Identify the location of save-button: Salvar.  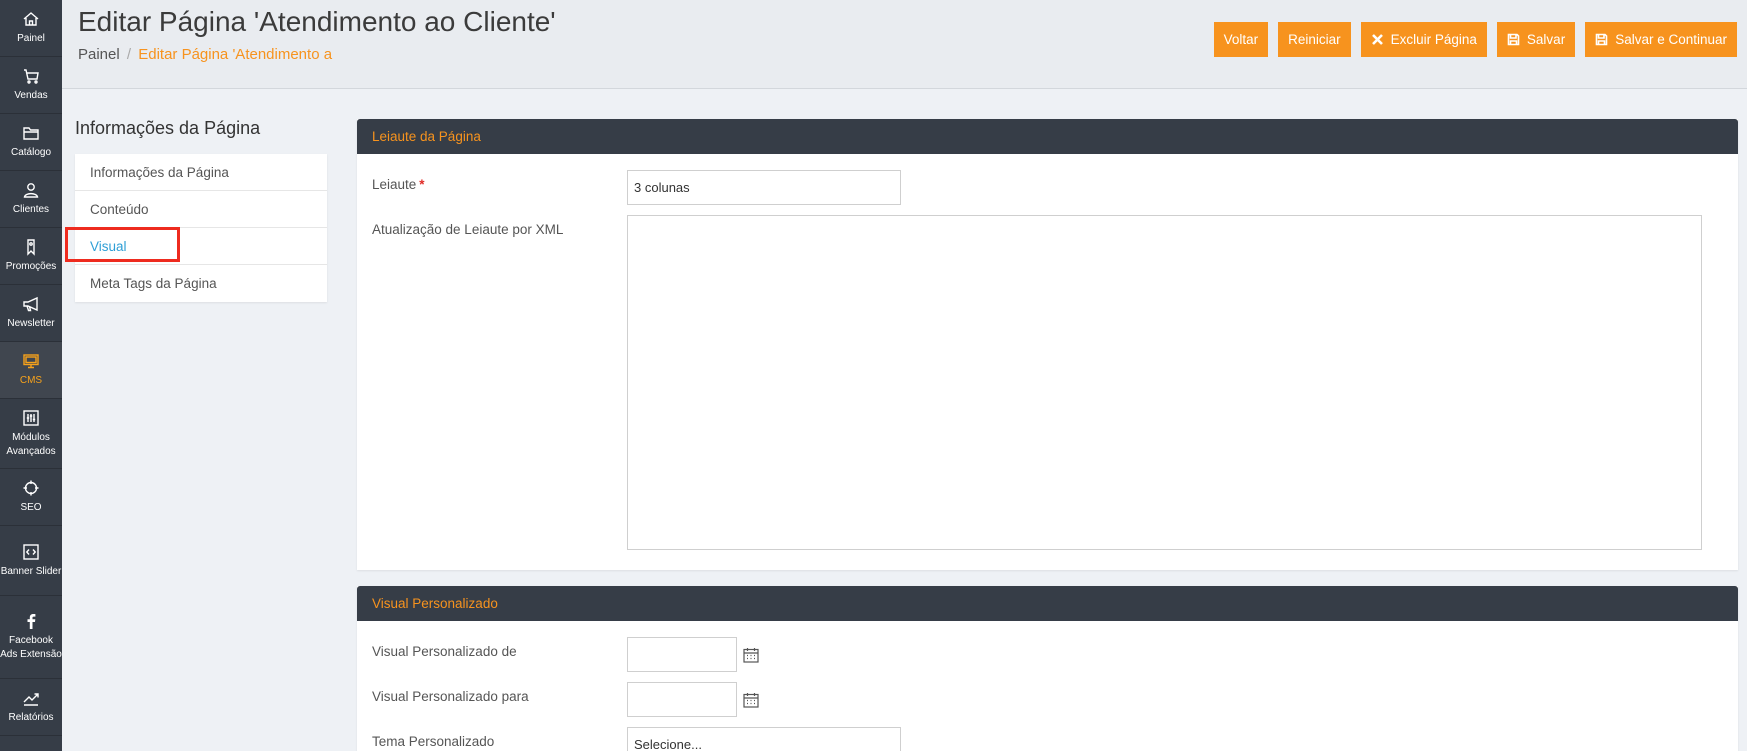
(1536, 39).